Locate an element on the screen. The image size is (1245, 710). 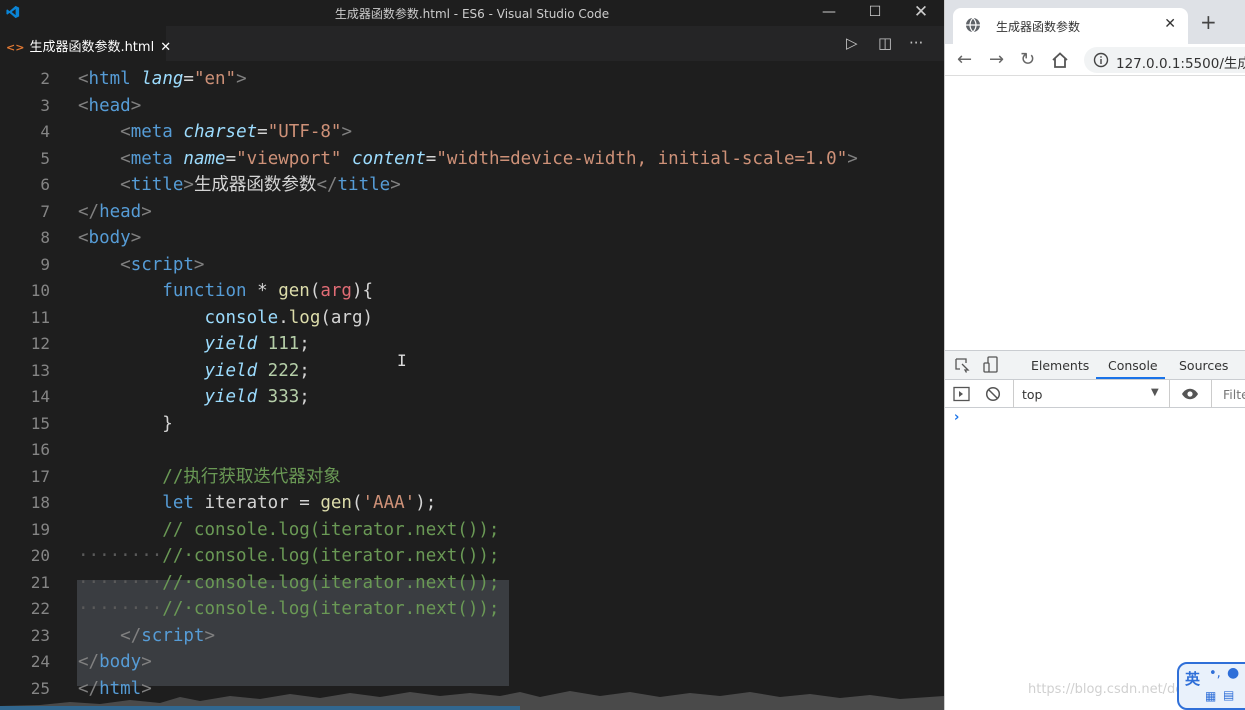
code-line: 10 function * gen(arg){ is located at coordinates (472, 291).